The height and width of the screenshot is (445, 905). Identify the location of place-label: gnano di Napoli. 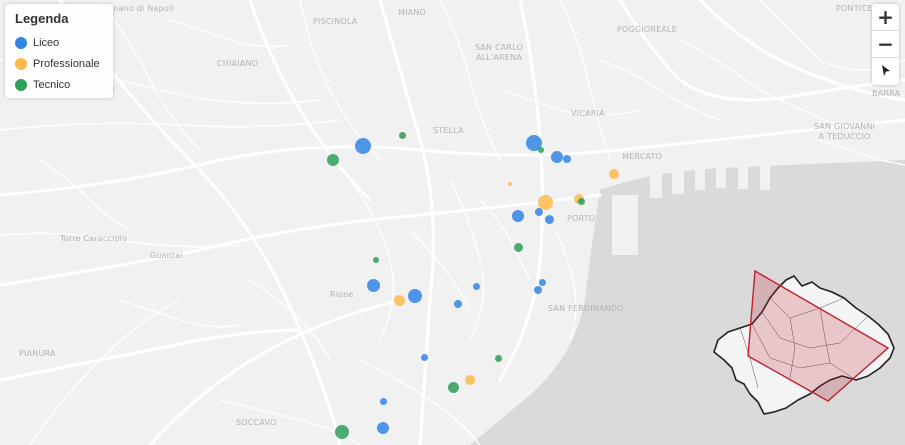
(141, 8).